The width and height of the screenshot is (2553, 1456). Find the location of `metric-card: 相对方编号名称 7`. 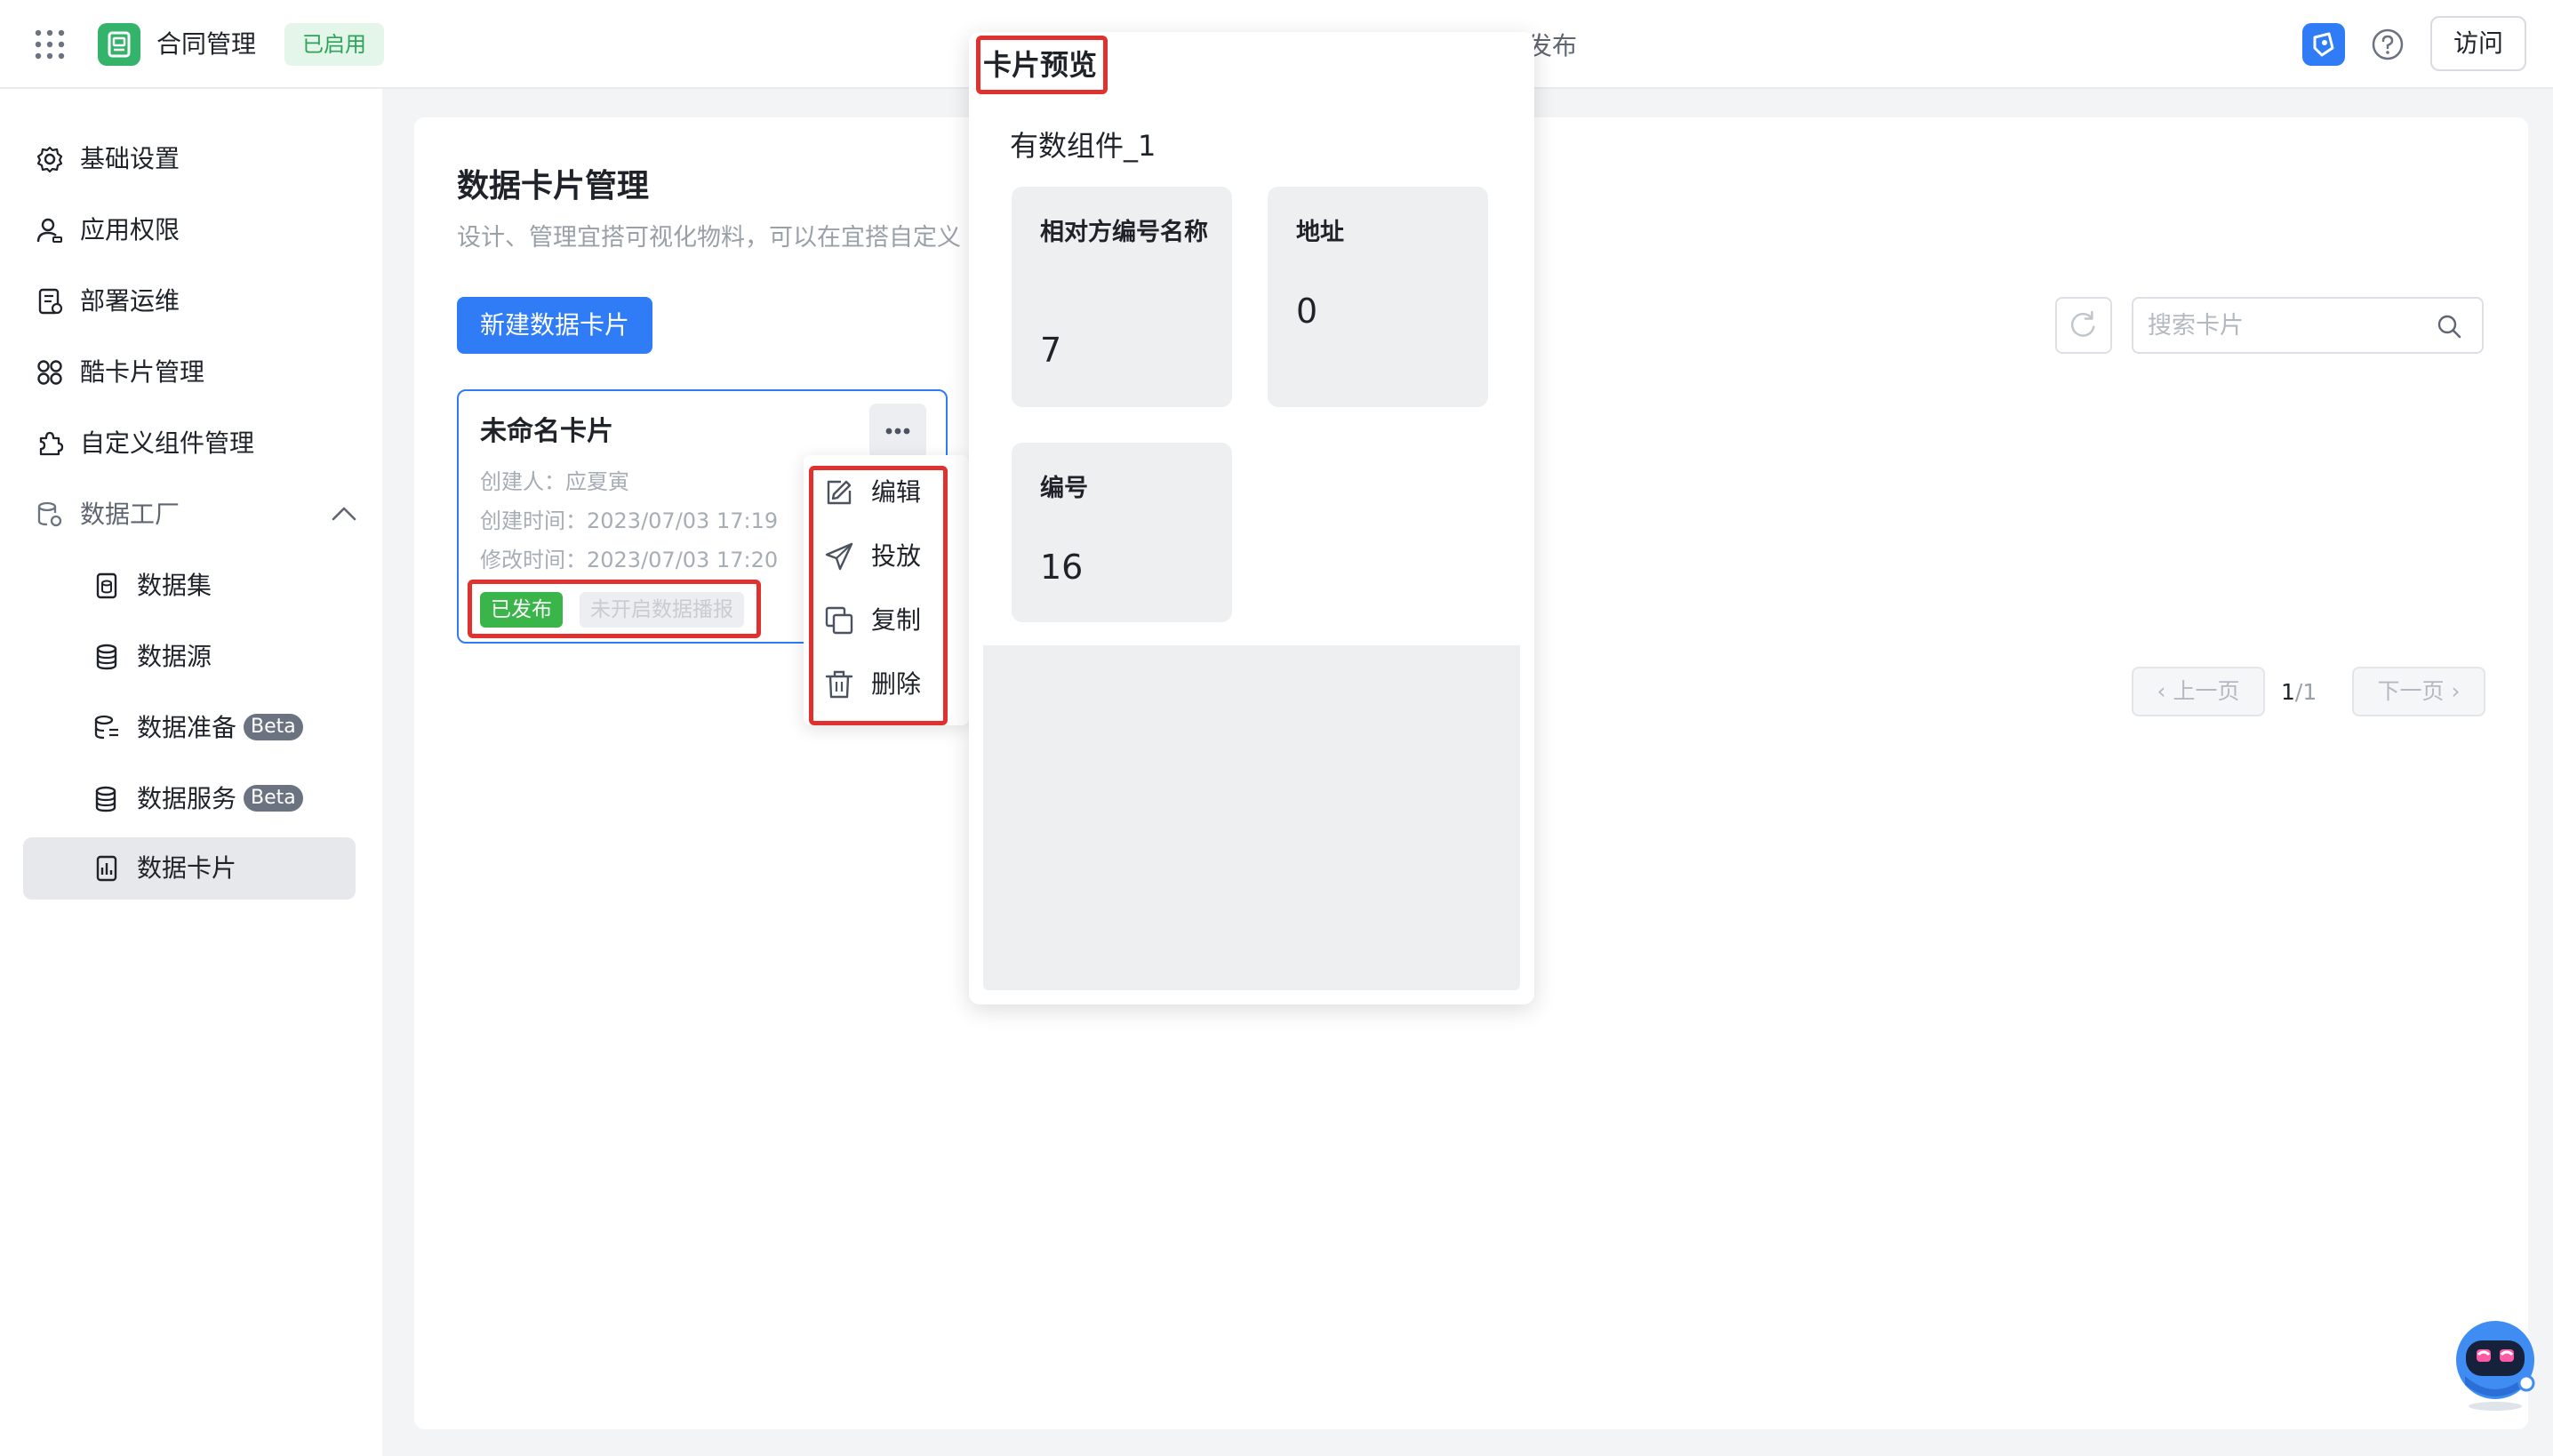

metric-card: 相对方编号名称 7 is located at coordinates (1122, 297).